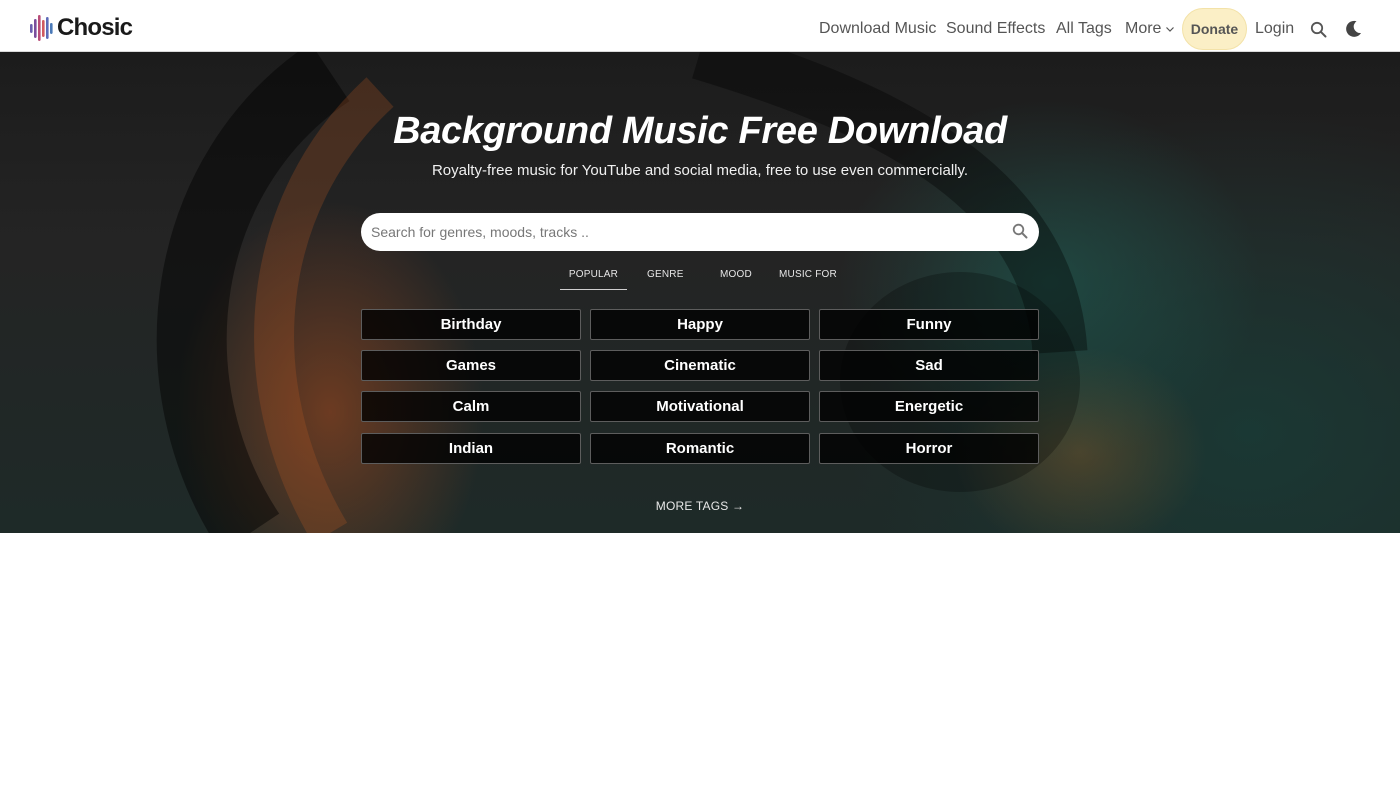 The height and width of the screenshot is (787, 1400). What do you see at coordinates (929, 365) in the screenshot?
I see `tag-button: Sad` at bounding box center [929, 365].